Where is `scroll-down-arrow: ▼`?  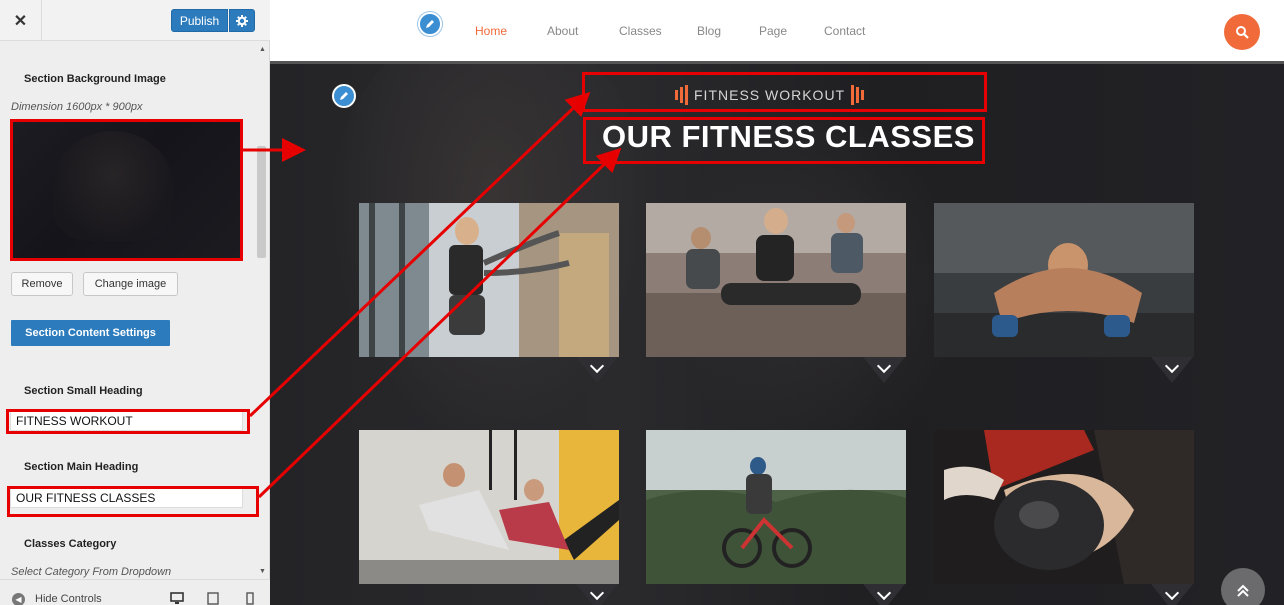
scroll-down-arrow: ▼ is located at coordinates (262, 571).